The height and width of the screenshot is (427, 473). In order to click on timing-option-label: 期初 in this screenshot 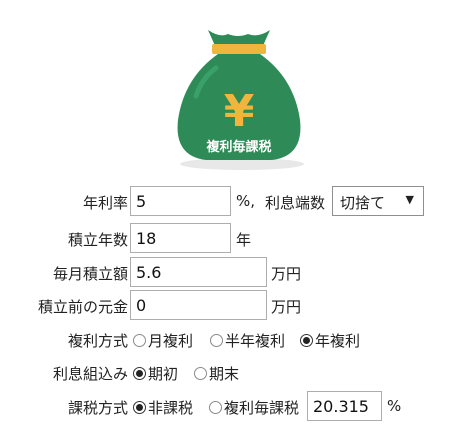, I will do `click(163, 374)`.